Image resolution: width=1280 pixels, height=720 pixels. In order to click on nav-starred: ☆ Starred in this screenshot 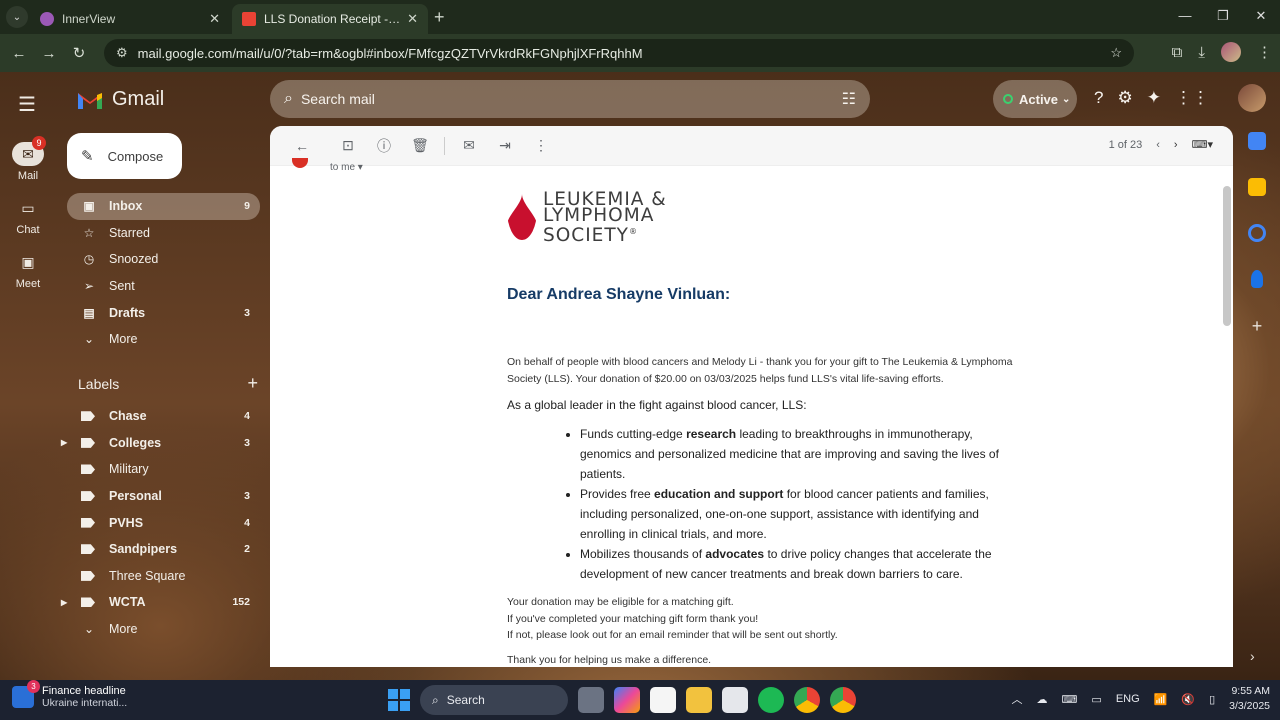, I will do `click(163, 233)`.